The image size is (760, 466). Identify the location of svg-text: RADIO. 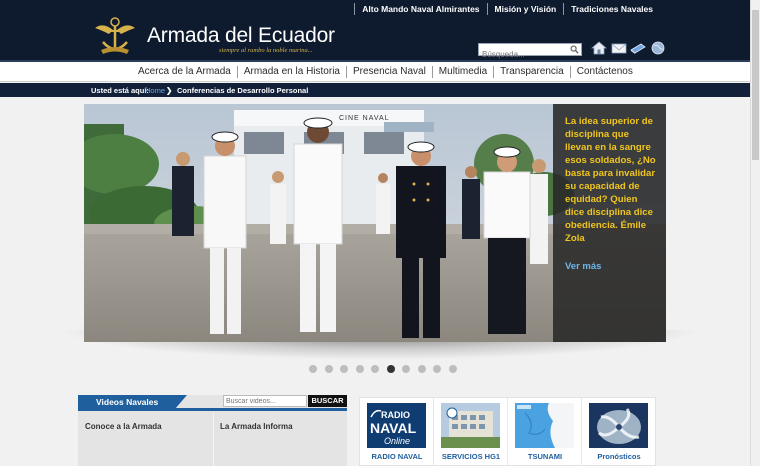
(395, 415).